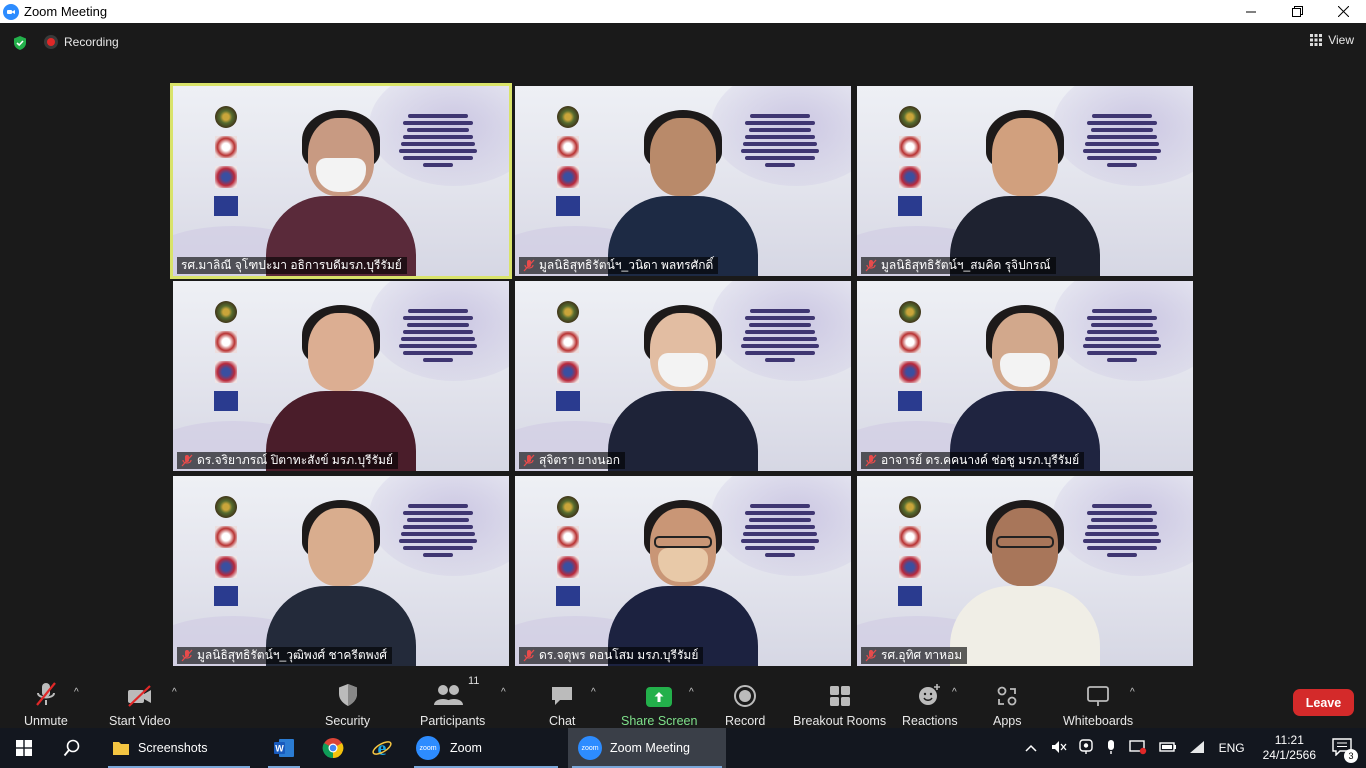  What do you see at coordinates (1137, 748) in the screenshot?
I see `display-icon` at bounding box center [1137, 748].